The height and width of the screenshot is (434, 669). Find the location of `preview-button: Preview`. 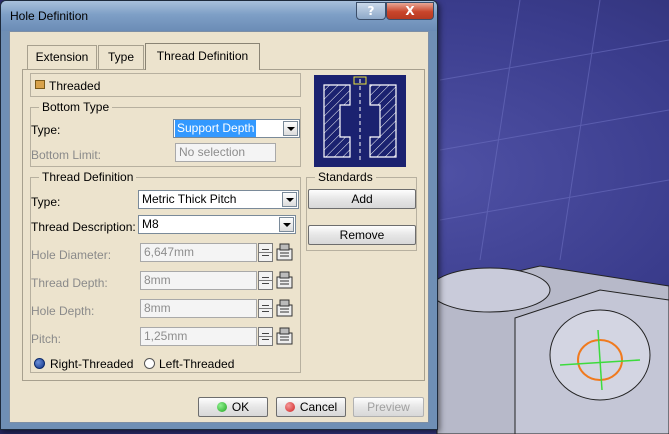

preview-button: Preview is located at coordinates (388, 407).